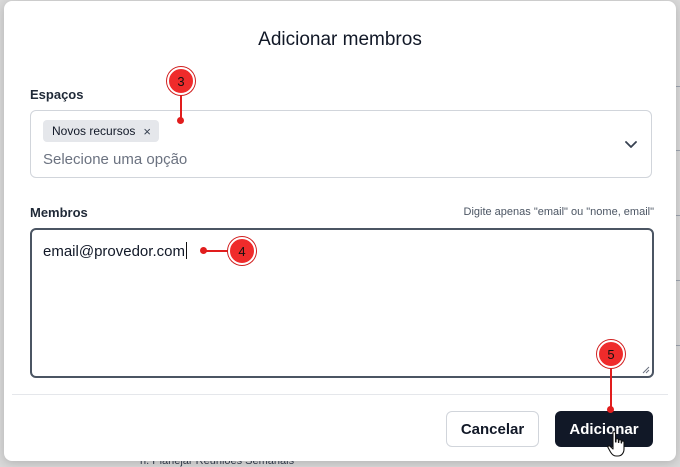 The image size is (680, 467). I want to click on annotation-badge-3: 3, so click(181, 81).